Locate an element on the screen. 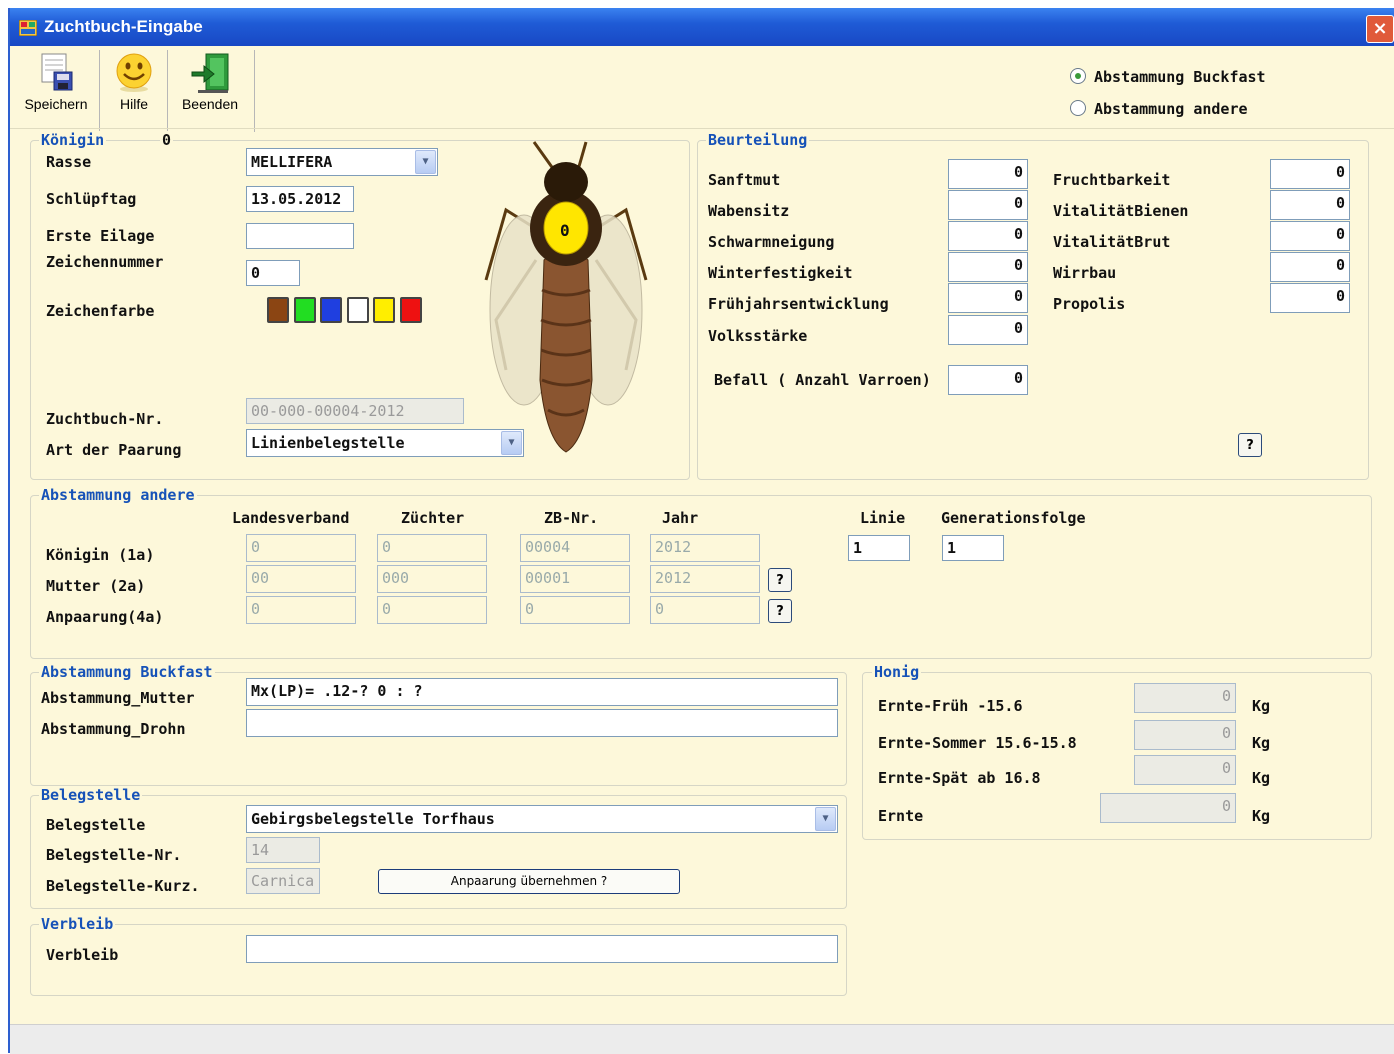  toolbar-divider is located at coordinates (702, 128).